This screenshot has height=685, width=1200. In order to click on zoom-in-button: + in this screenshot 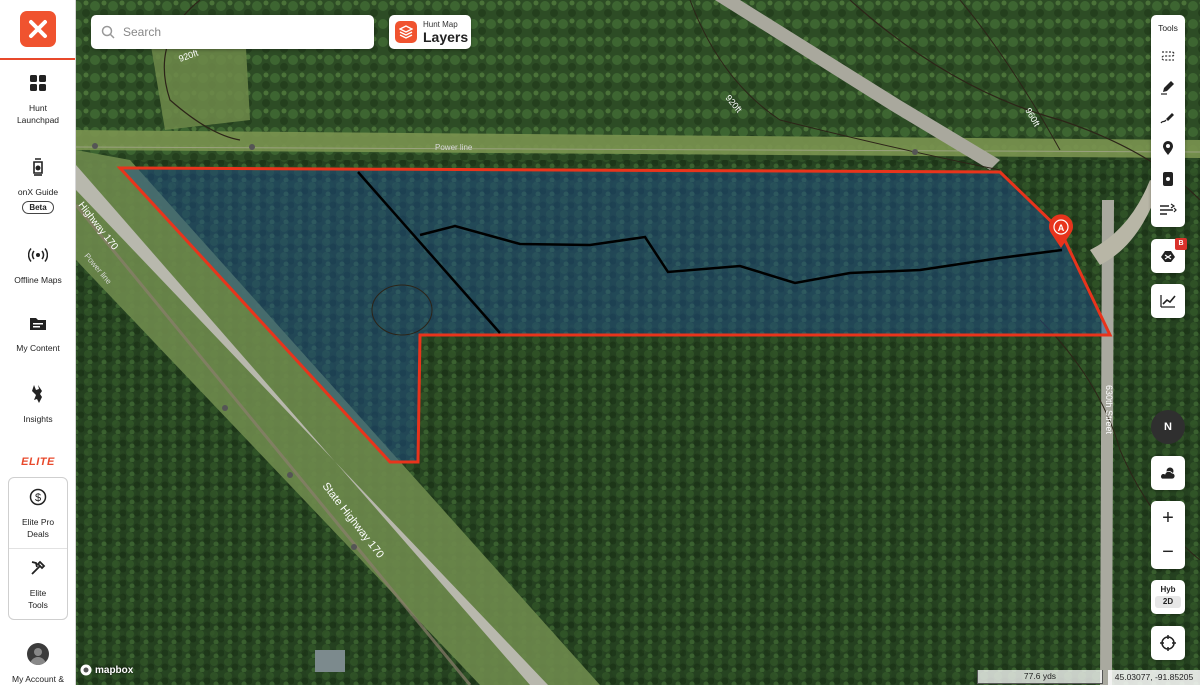, I will do `click(1168, 518)`.